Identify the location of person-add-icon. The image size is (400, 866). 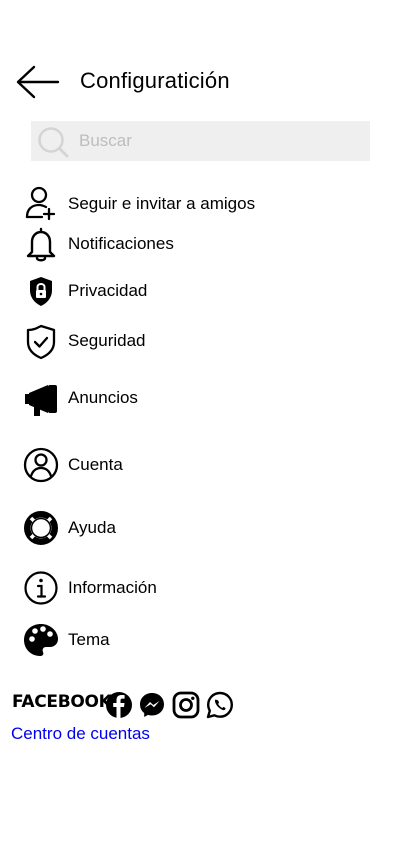
(40, 203).